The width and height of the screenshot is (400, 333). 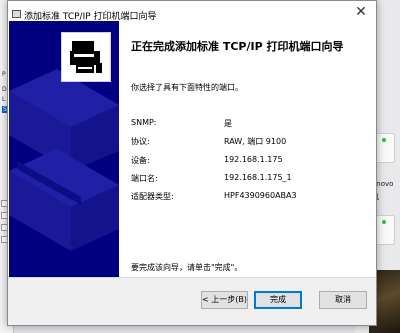 I want to click on property-value: RAW, 端口 9100, so click(x=255, y=141).